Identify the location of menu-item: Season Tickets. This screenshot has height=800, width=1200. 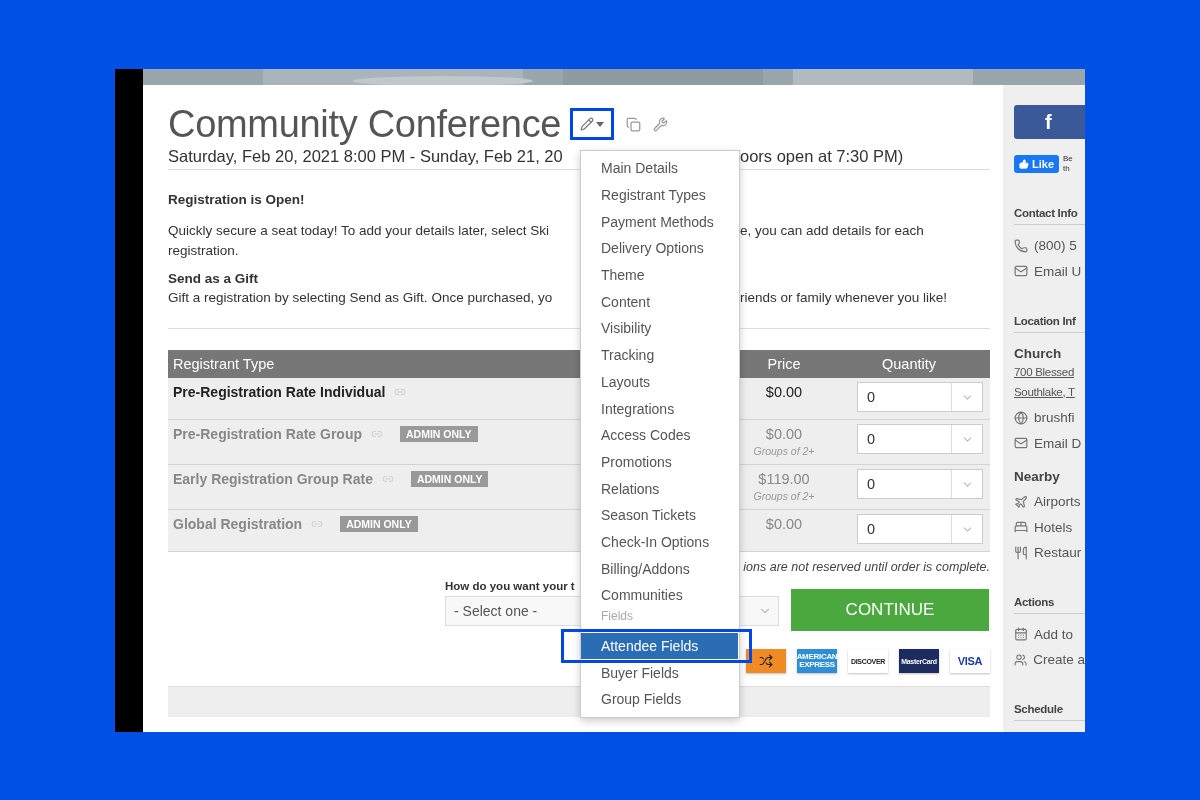
(660, 515).